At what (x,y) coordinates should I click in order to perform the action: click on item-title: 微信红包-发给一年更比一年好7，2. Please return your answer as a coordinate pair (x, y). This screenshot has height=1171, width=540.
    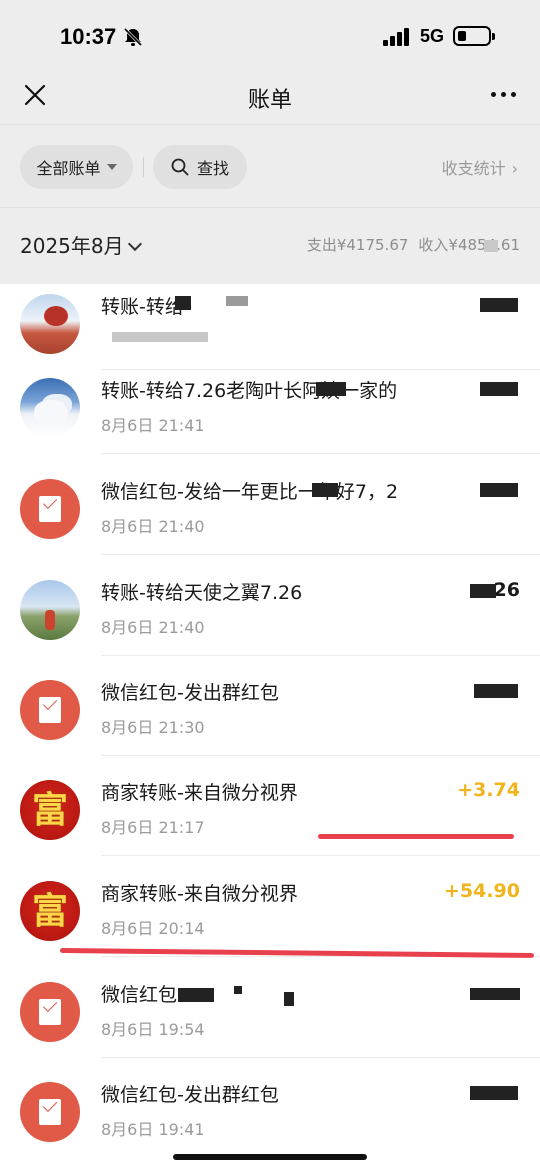
    Looking at the image, I should click on (250, 492).